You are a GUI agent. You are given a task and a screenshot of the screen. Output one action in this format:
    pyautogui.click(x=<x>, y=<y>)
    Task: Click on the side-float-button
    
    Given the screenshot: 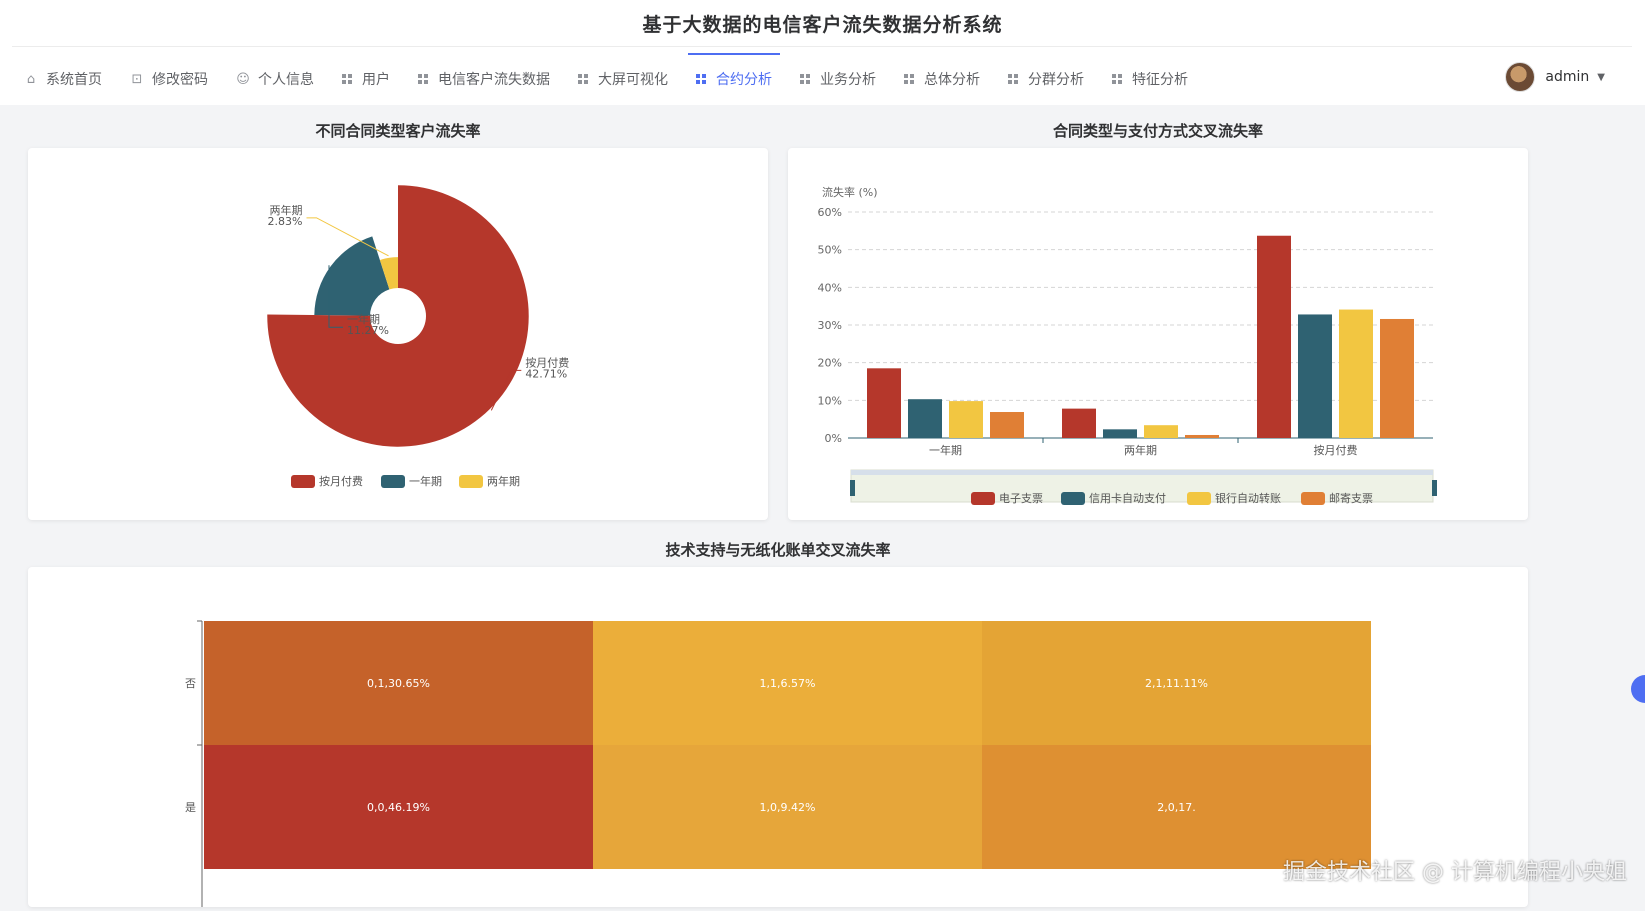 What is the action you would take?
    pyautogui.click(x=1638, y=689)
    